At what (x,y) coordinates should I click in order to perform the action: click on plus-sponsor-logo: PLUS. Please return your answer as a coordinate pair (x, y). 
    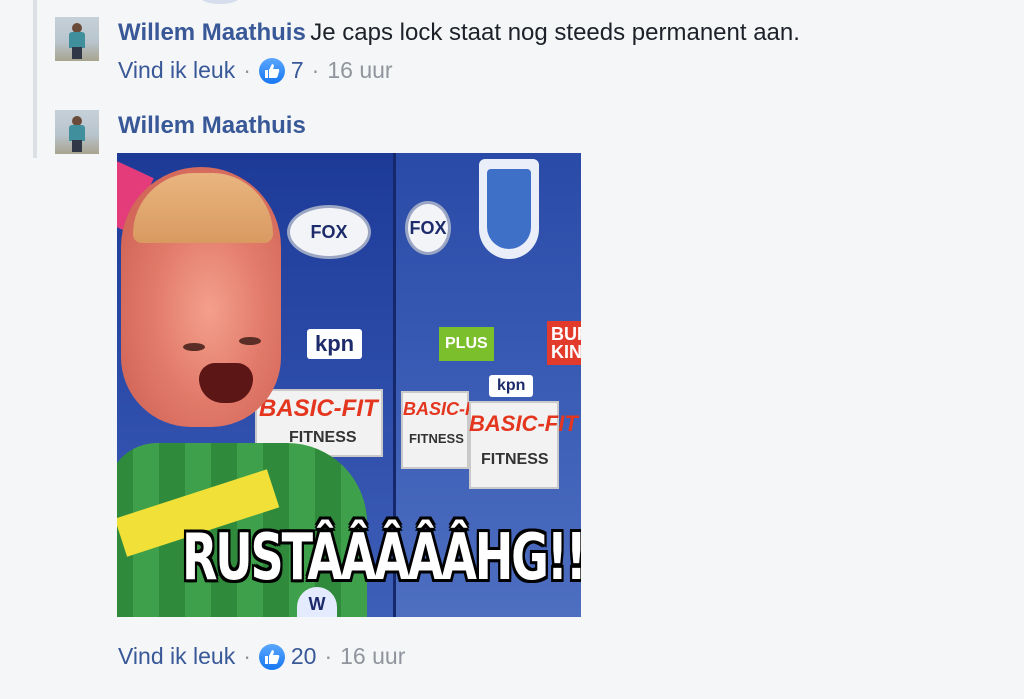
    Looking at the image, I should click on (466, 344).